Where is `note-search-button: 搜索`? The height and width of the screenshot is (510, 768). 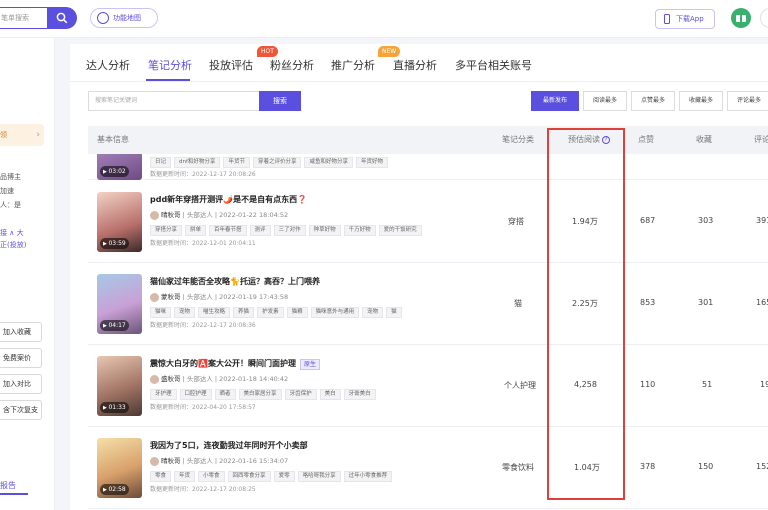 note-search-button: 搜索 is located at coordinates (280, 101).